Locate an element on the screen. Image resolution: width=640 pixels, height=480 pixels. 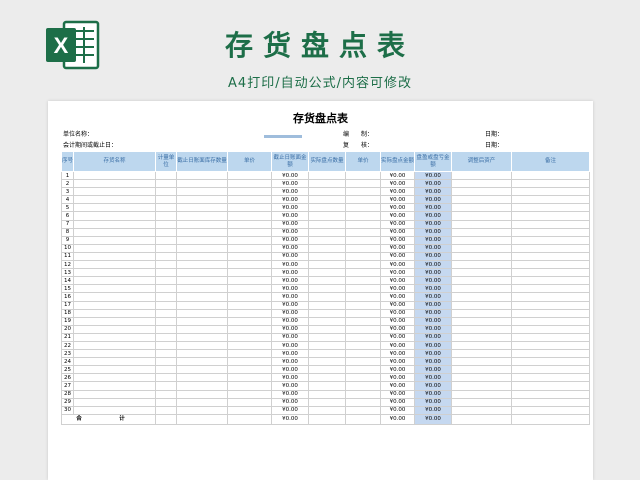
total-book-amount: ¥0.00 is located at coordinates (290, 419).